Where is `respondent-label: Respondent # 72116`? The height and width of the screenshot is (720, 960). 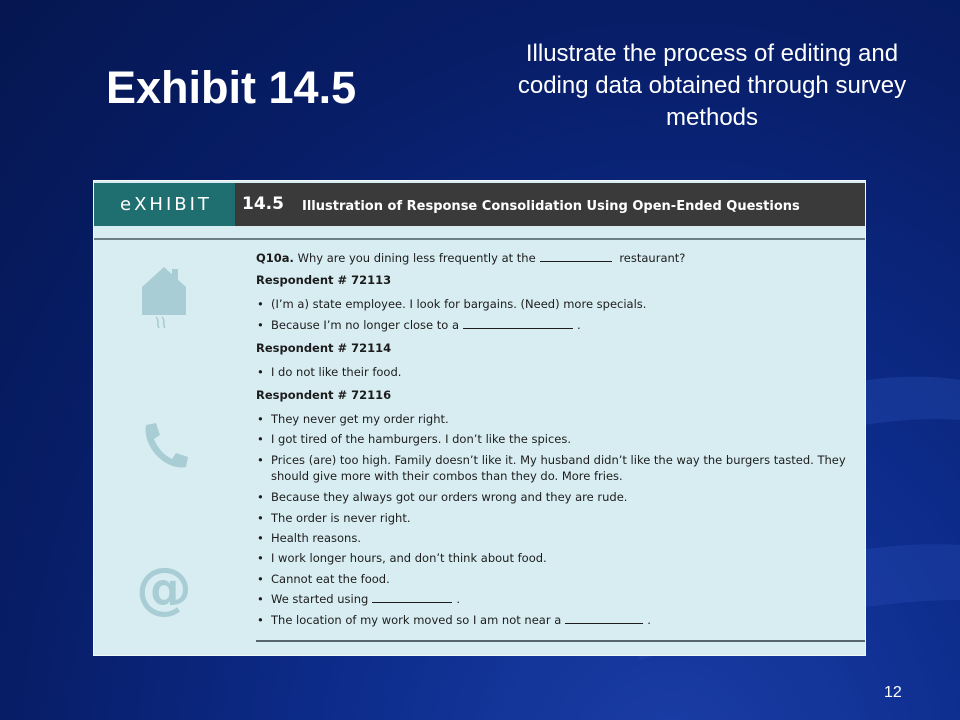 respondent-label: Respondent # 72116 is located at coordinates (324, 395).